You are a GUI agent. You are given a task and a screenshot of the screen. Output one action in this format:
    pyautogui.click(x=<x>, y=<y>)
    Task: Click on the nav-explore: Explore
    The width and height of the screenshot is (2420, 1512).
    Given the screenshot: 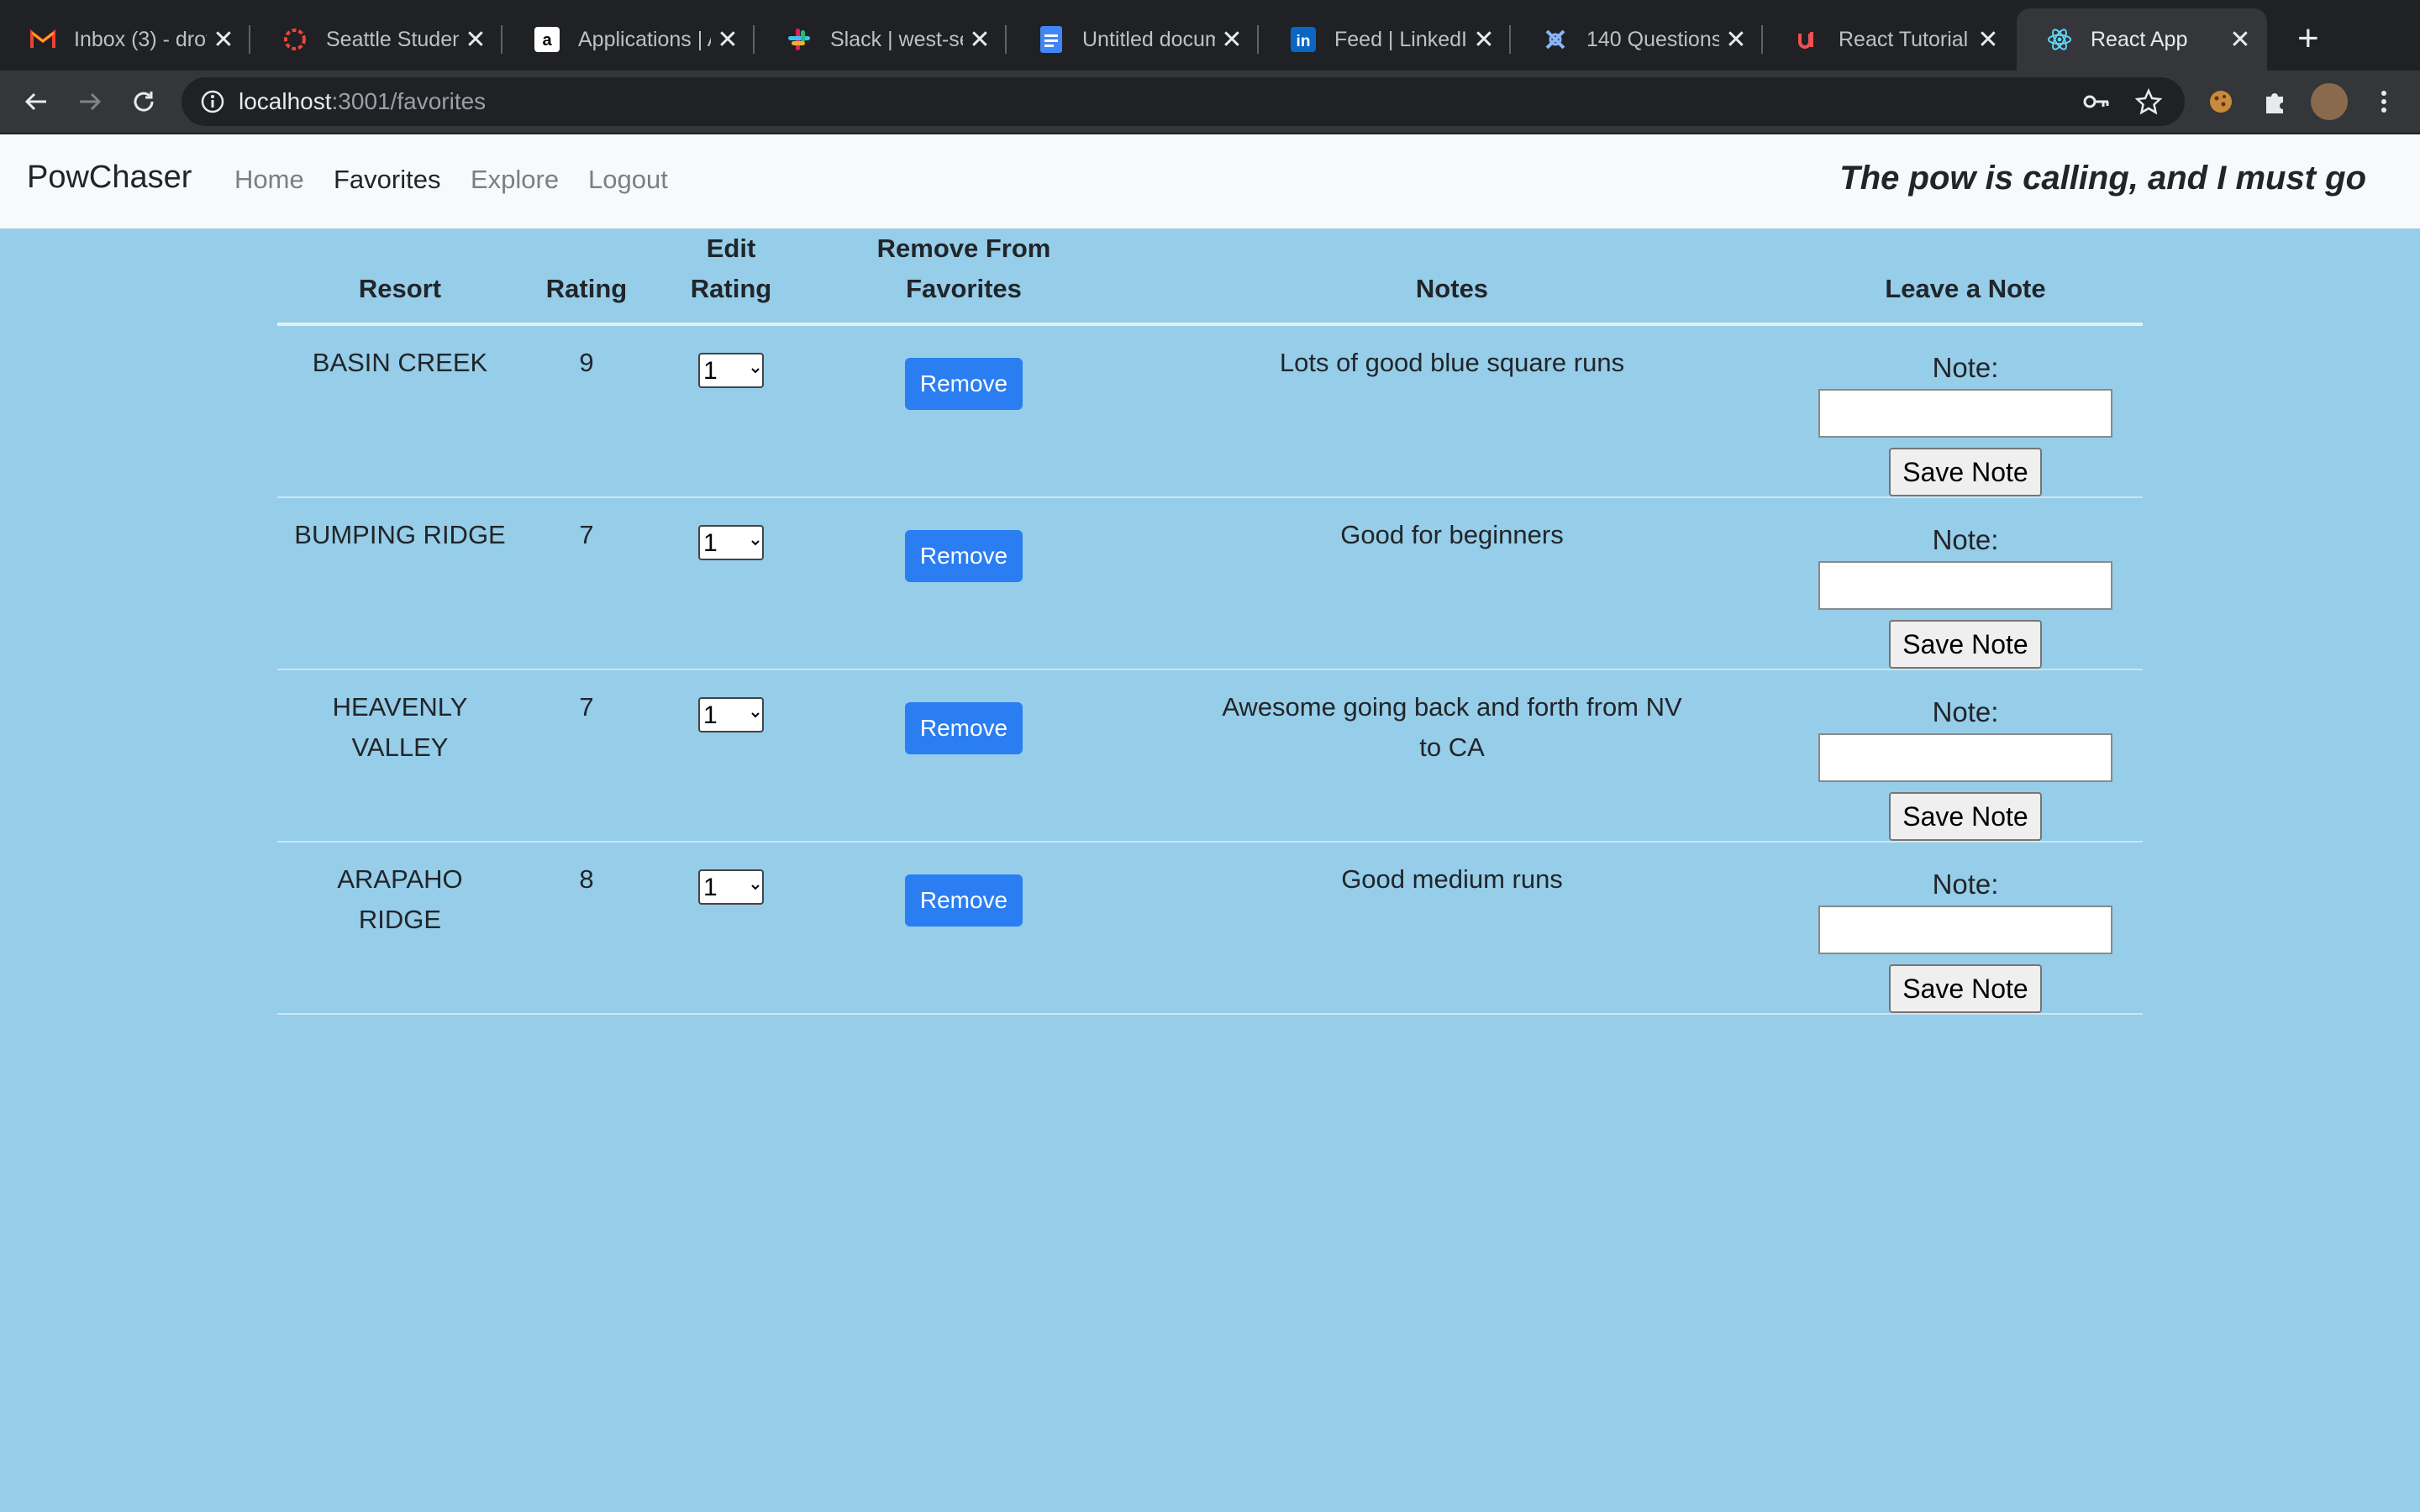 What is the action you would take?
    pyautogui.click(x=515, y=180)
    